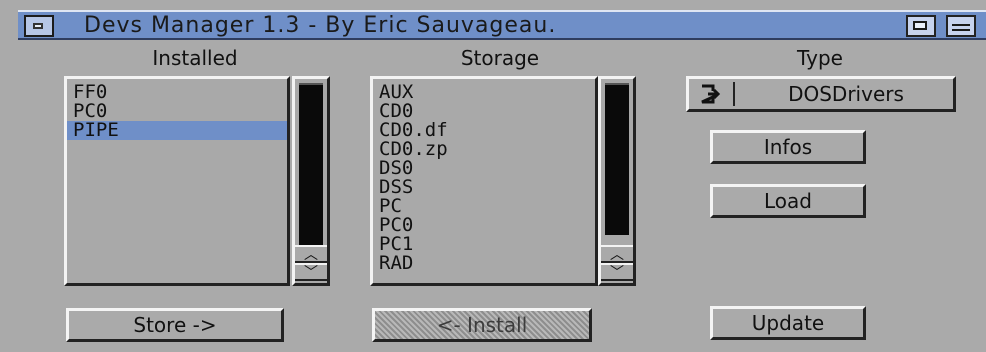 Image resolution: width=986 pixels, height=352 pixels. Describe the element at coordinates (846, 94) in the screenshot. I see `type-value: DOSDrivers` at that location.